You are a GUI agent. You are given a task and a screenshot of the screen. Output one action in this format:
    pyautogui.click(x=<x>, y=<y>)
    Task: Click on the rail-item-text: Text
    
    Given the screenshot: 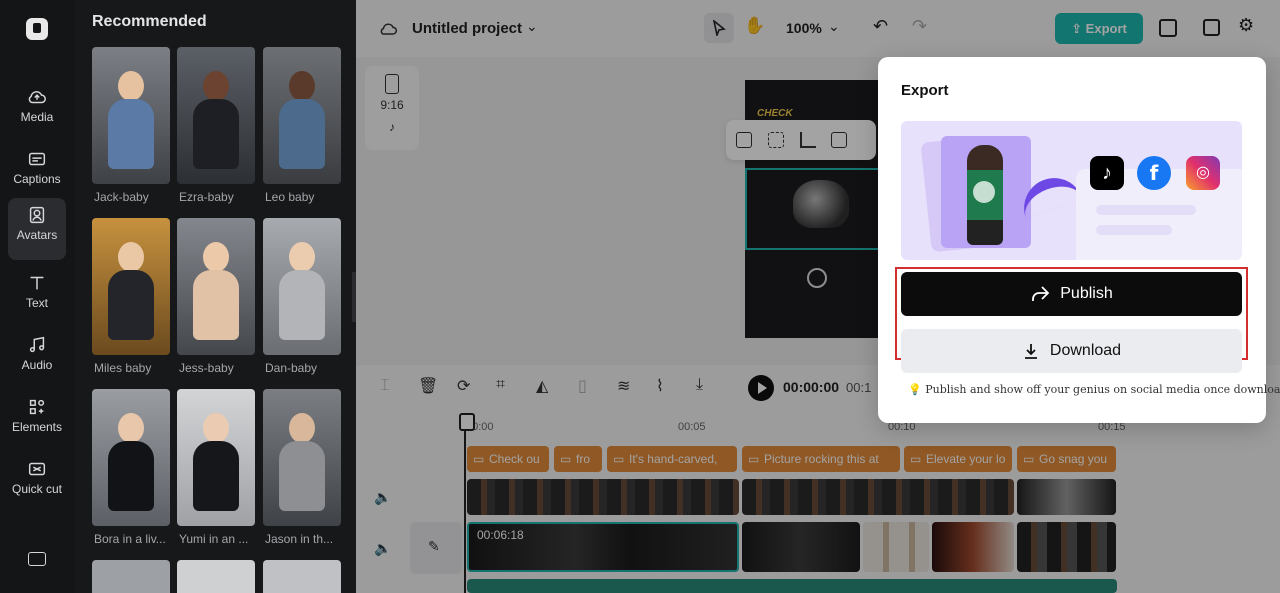 What is the action you would take?
    pyautogui.click(x=37, y=295)
    